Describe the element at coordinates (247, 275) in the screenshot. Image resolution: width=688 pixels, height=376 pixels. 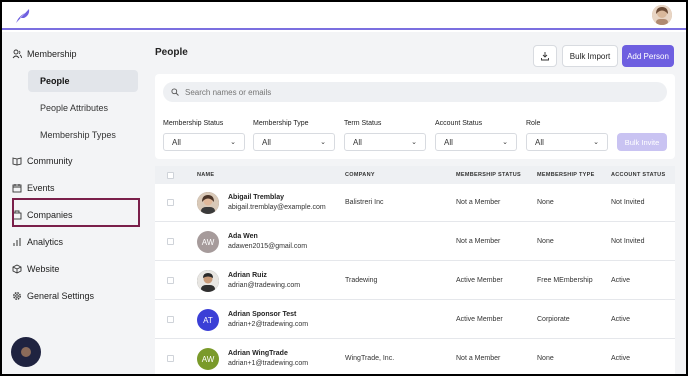
I see `person-name: Adrian Ruiz` at that location.